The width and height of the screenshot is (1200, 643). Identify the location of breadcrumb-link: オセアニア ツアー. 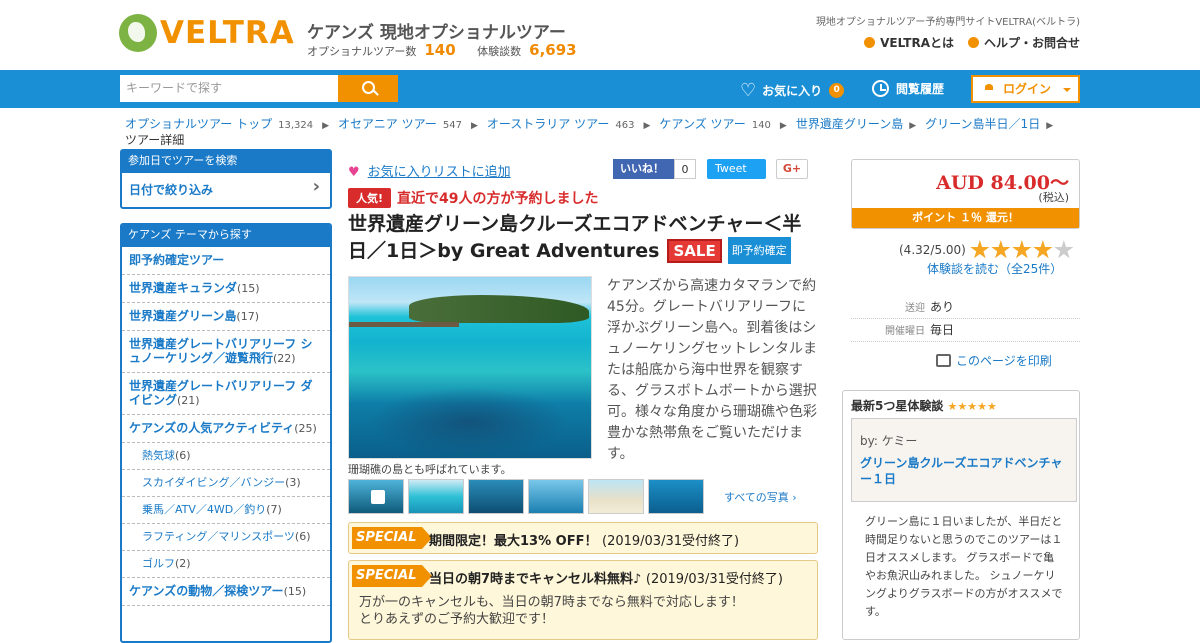
(387, 124).